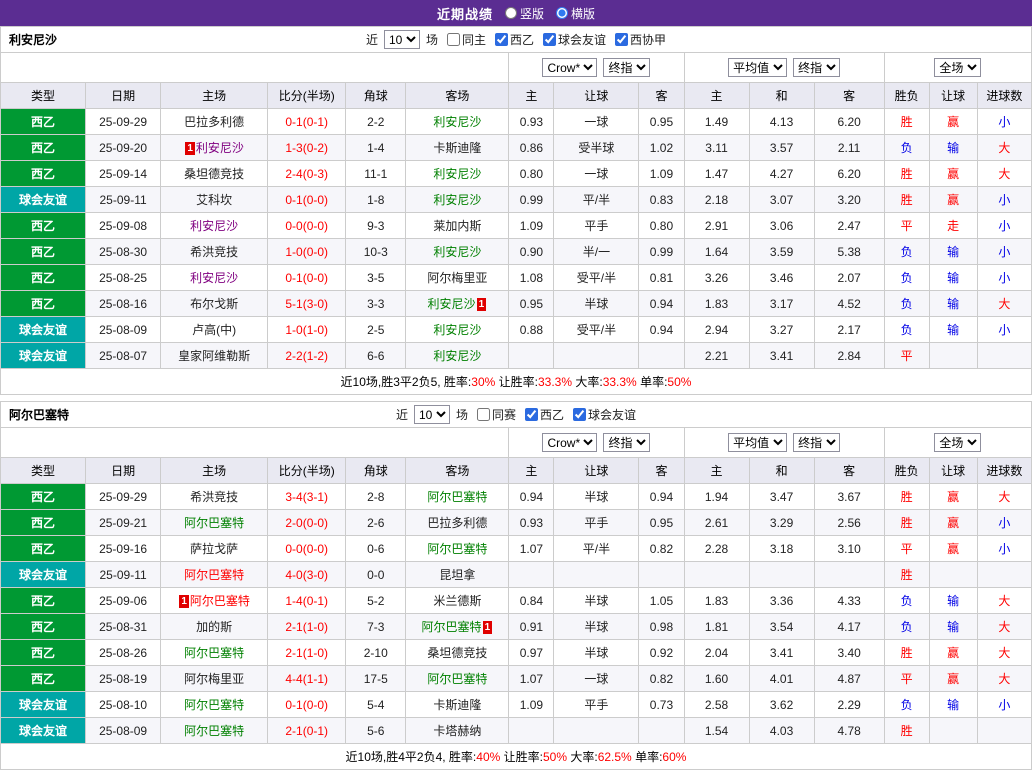 This screenshot has height=770, width=1032. I want to click on handicap-cell: 平手, so click(596, 225).